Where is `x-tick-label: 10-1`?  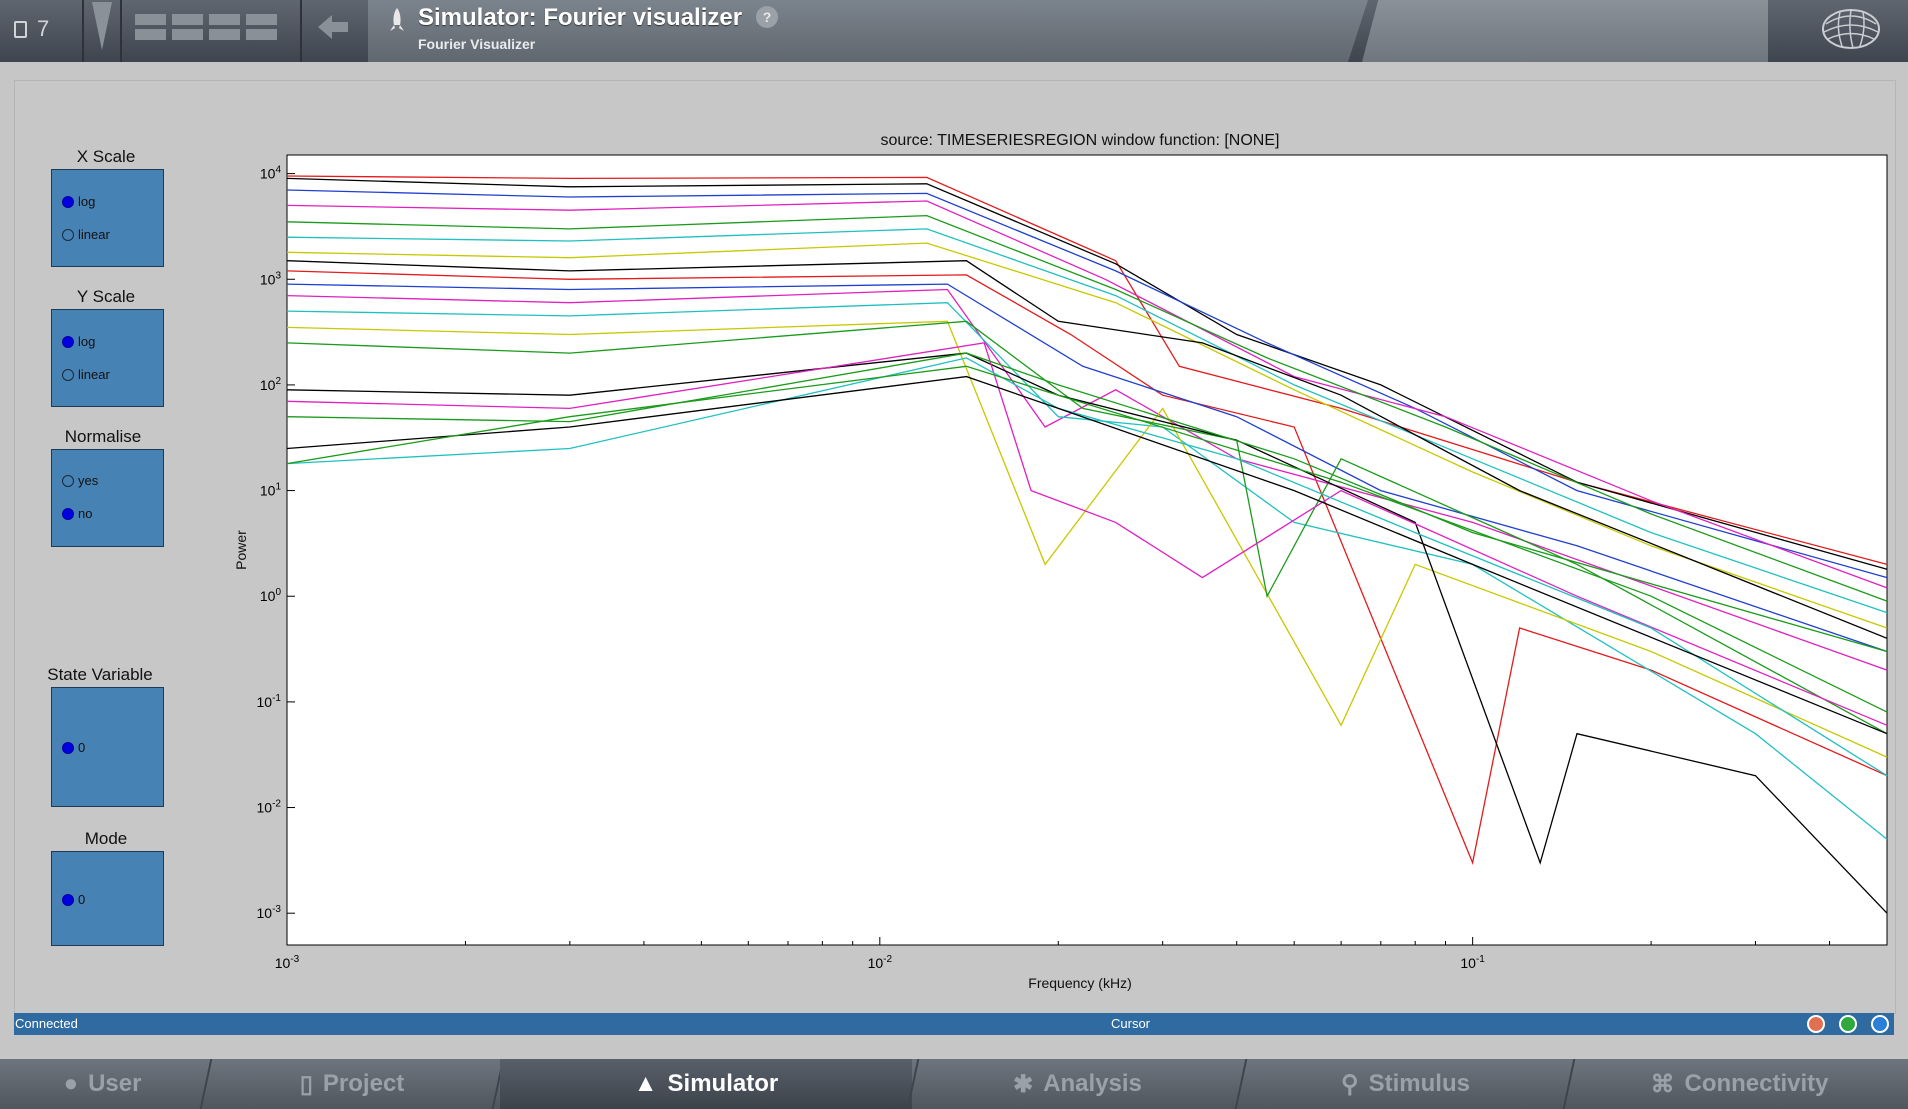 x-tick-label: 10-1 is located at coordinates (1472, 962).